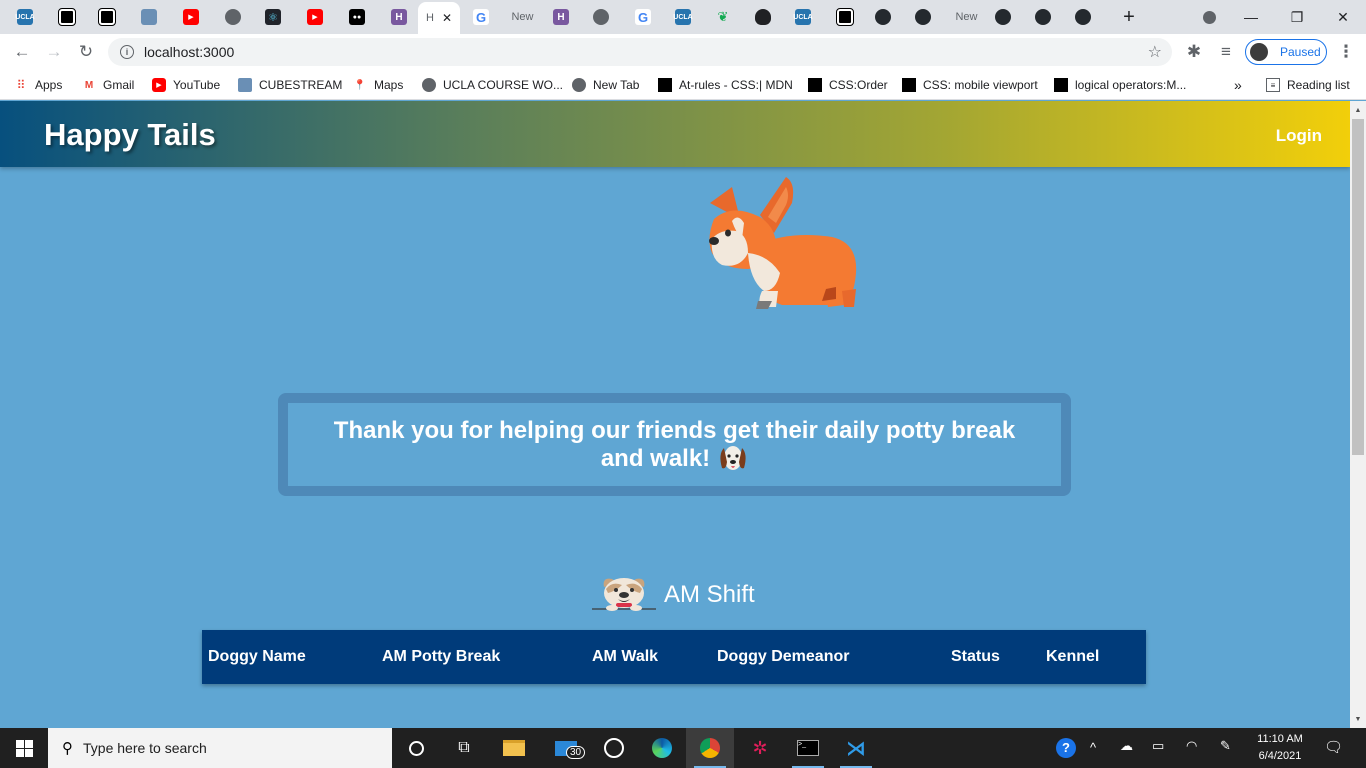  I want to click on slack-icon: ✲, so click(760, 748).